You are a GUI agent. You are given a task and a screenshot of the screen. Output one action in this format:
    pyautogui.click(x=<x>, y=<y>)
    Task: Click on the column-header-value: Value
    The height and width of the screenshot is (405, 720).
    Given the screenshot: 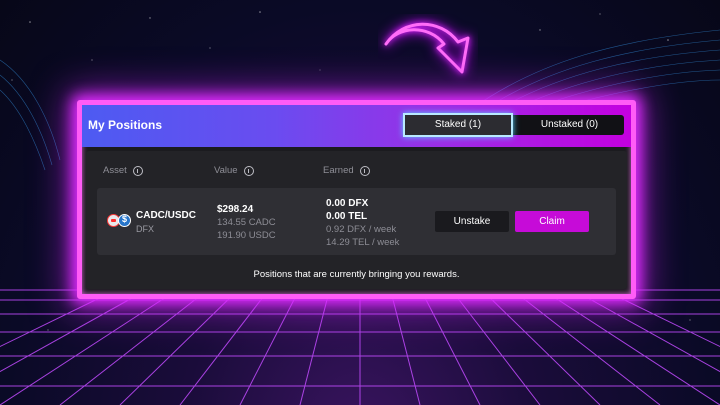 What is the action you would take?
    pyautogui.click(x=234, y=170)
    